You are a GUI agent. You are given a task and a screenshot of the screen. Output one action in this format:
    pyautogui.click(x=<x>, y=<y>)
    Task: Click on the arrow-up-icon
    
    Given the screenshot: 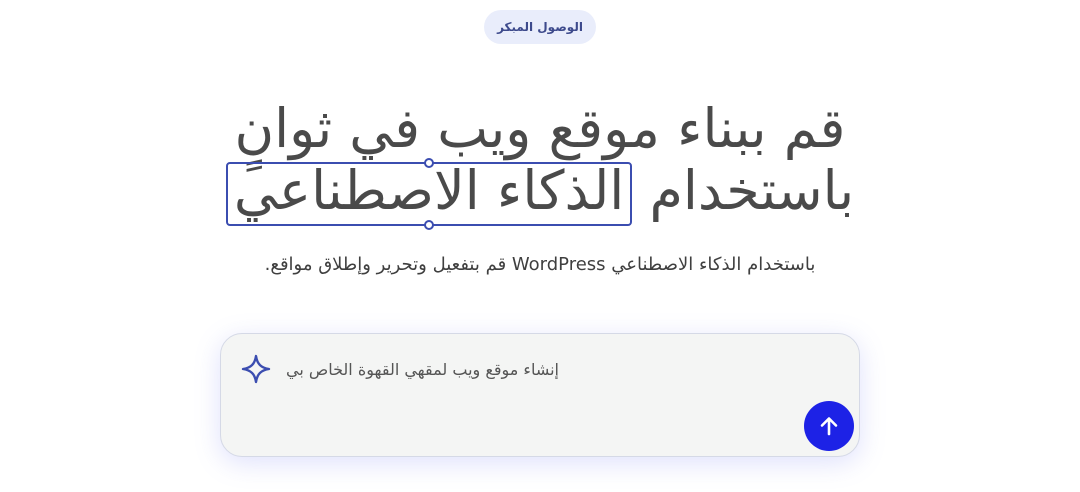 What is the action you would take?
    pyautogui.click(x=829, y=426)
    